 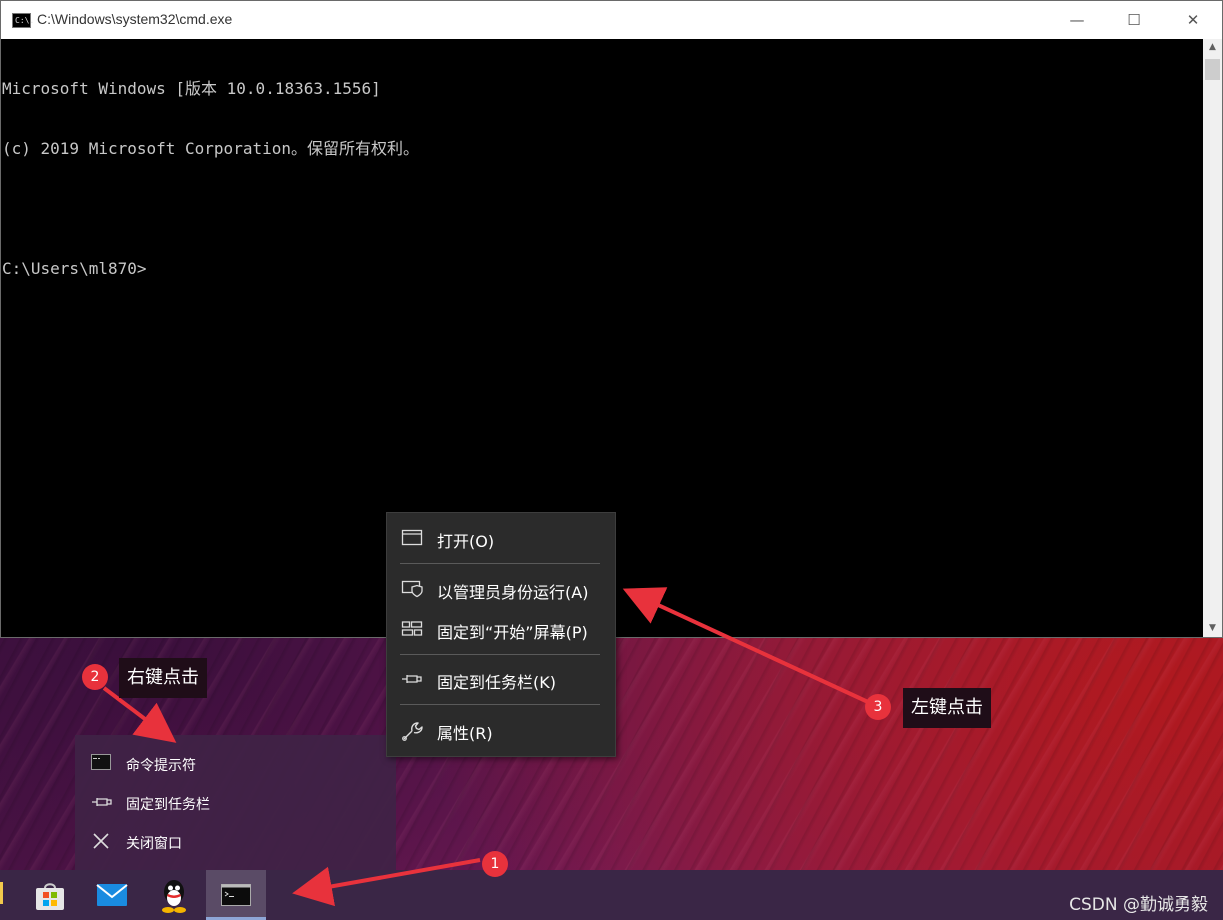 I want to click on mail-icon, so click(x=112, y=895).